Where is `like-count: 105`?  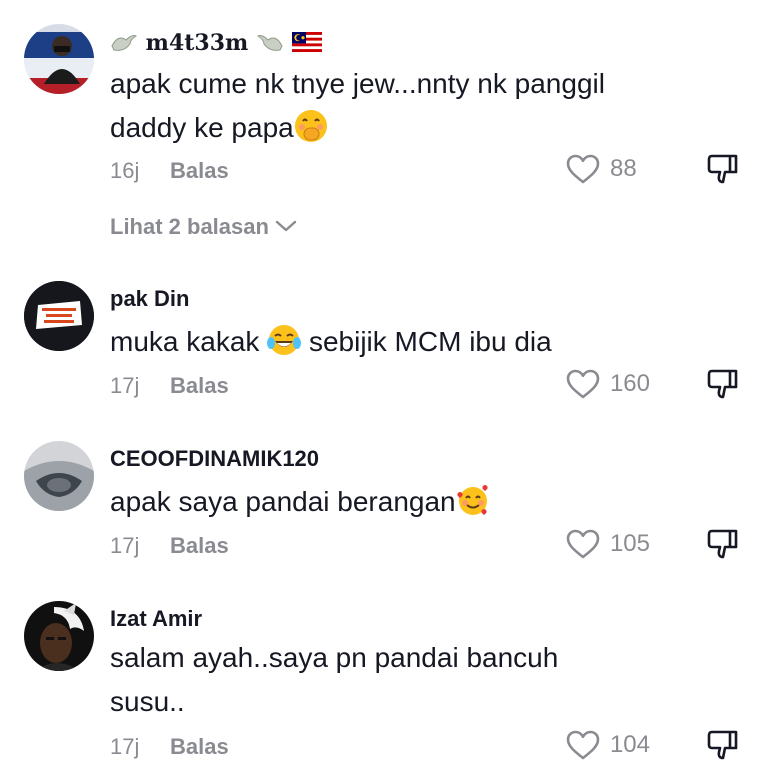
like-count: 105 is located at coordinates (629, 543).